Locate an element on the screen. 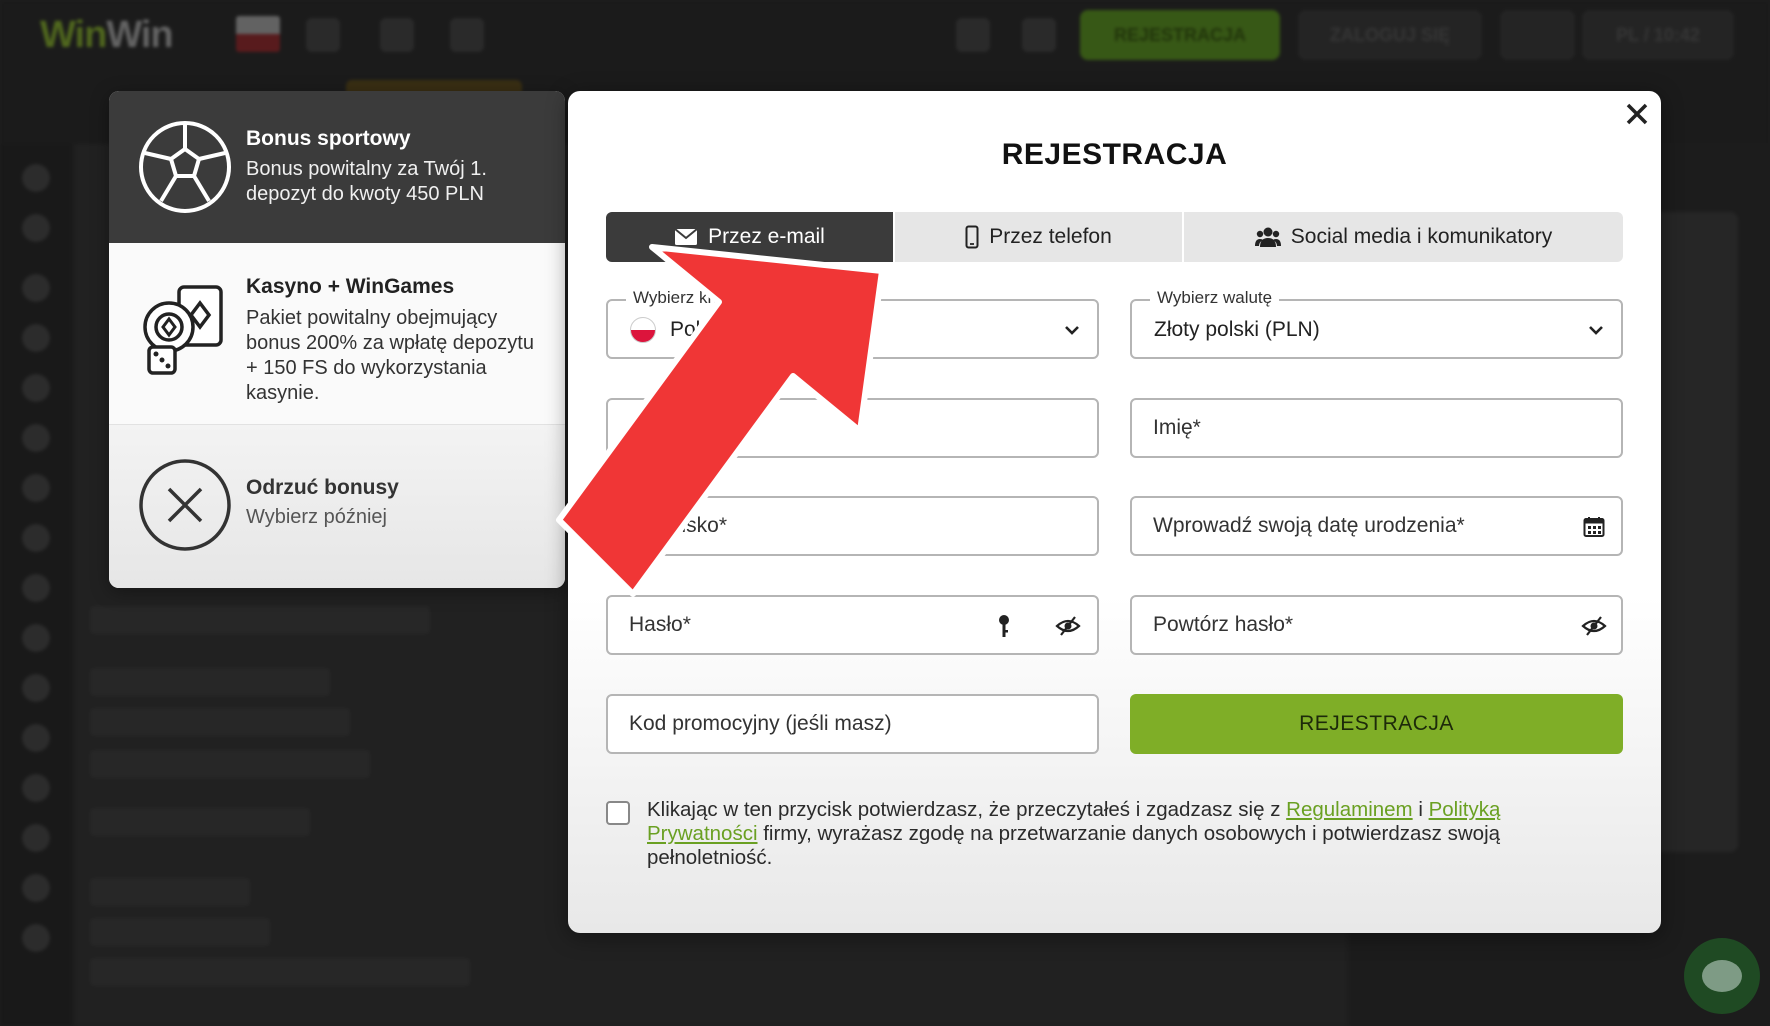 The image size is (1770, 1026). promo-placeholder: Kod promocyjny (jeśli masz) is located at coordinates (760, 723).